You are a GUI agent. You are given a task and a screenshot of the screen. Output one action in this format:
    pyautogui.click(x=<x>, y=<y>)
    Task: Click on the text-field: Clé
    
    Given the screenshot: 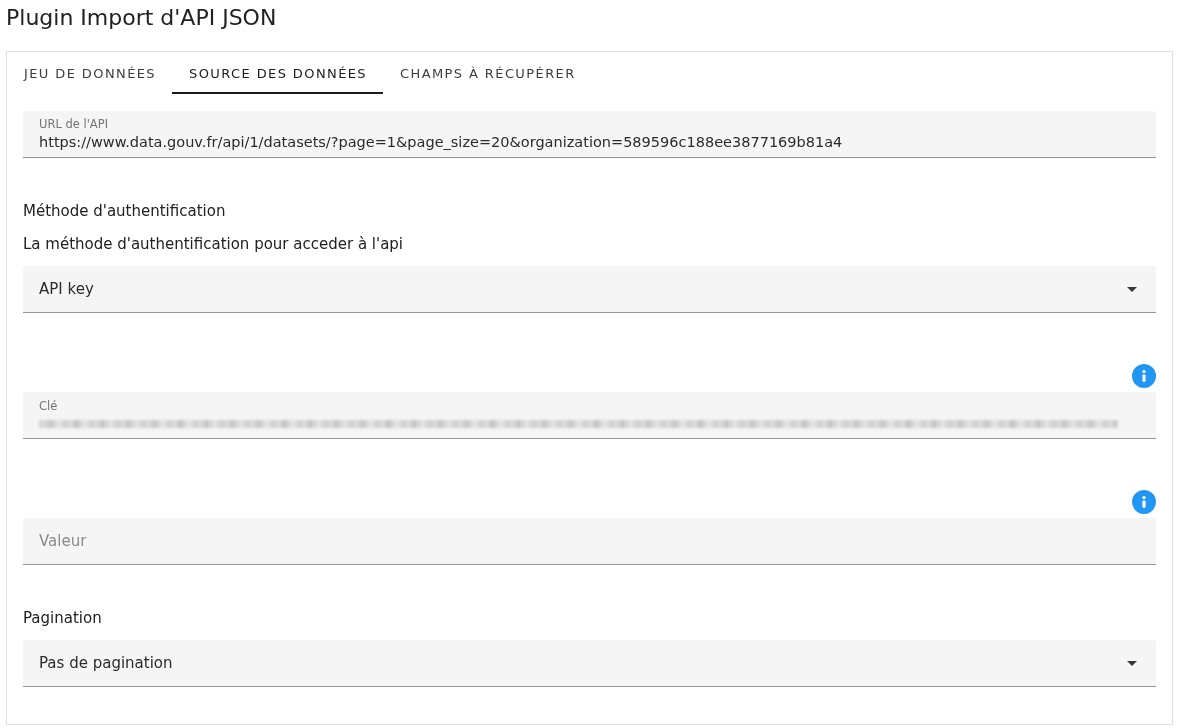 What is the action you would take?
    pyautogui.click(x=589, y=415)
    